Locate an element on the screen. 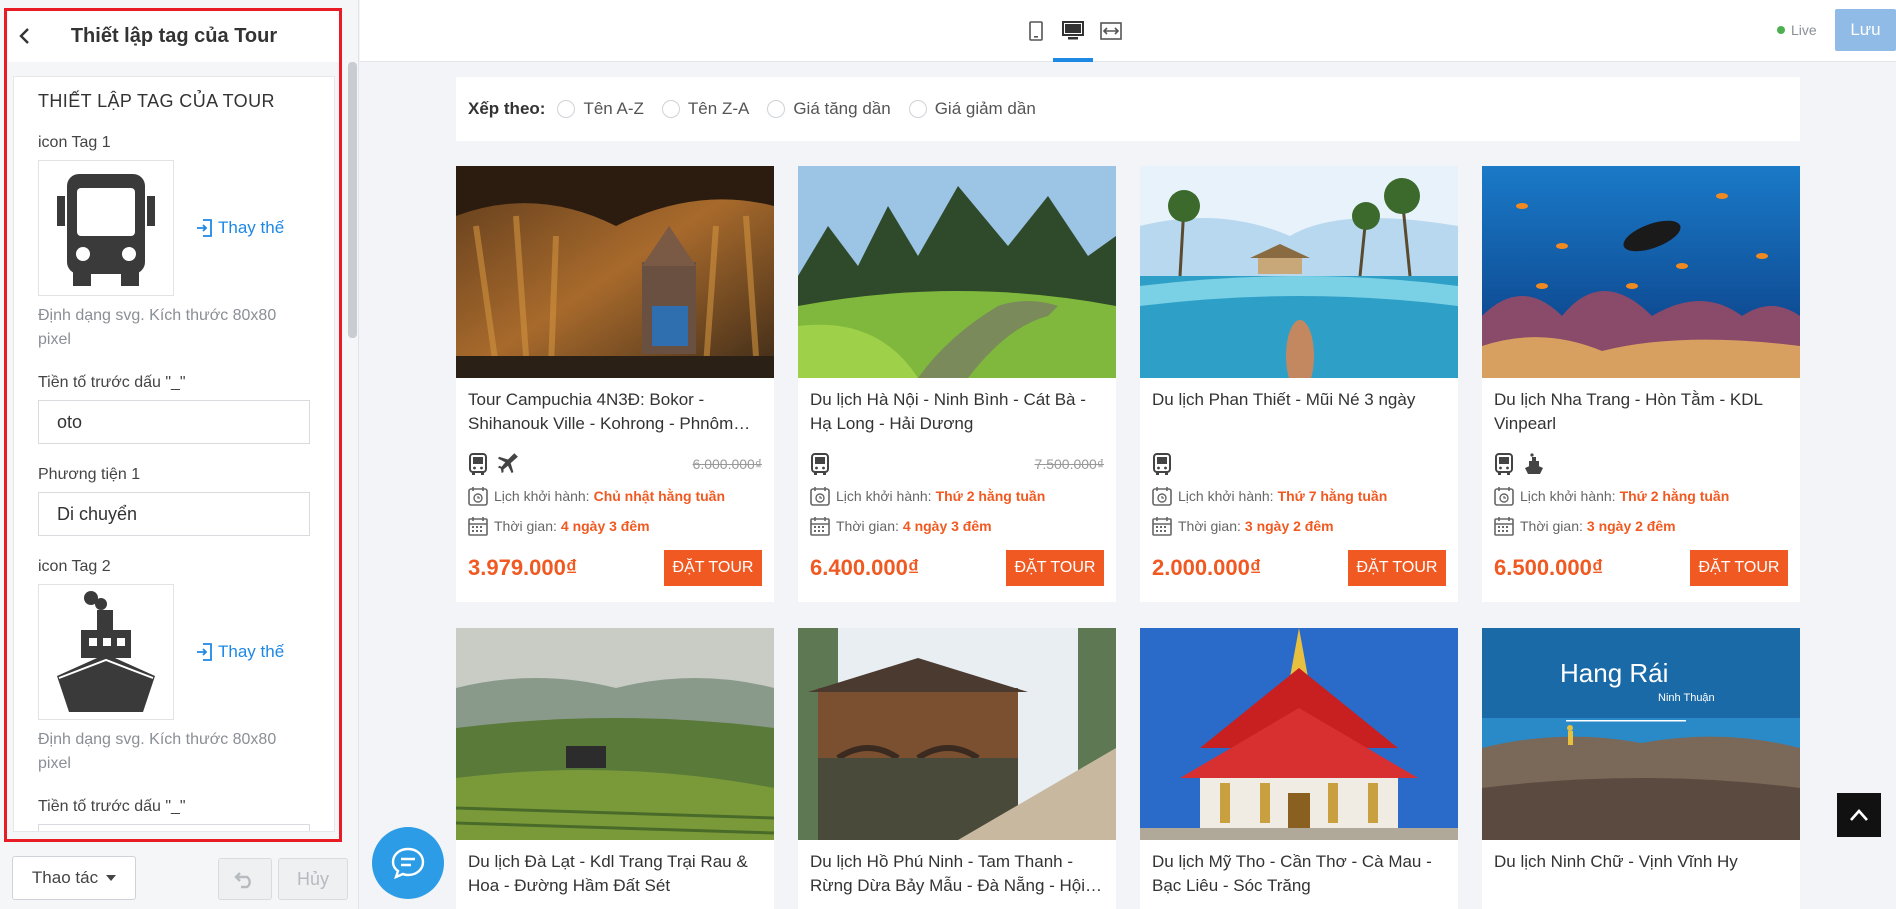  panel-title: Thiết lập tag của Tour is located at coordinates (174, 35).